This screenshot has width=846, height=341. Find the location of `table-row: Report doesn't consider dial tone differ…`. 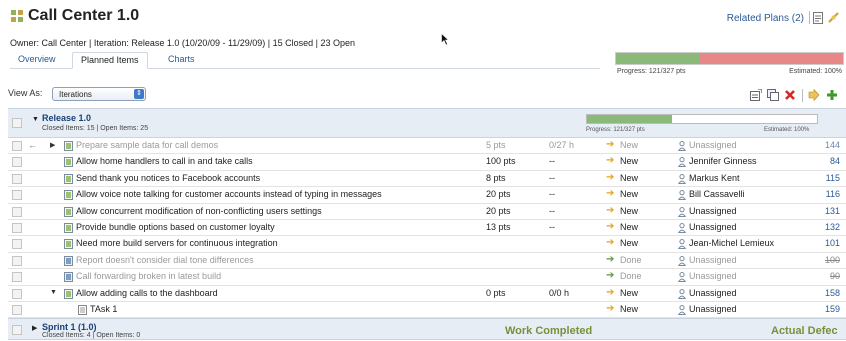

table-row: Report doesn't consider dial tone differ… is located at coordinates (427, 261).